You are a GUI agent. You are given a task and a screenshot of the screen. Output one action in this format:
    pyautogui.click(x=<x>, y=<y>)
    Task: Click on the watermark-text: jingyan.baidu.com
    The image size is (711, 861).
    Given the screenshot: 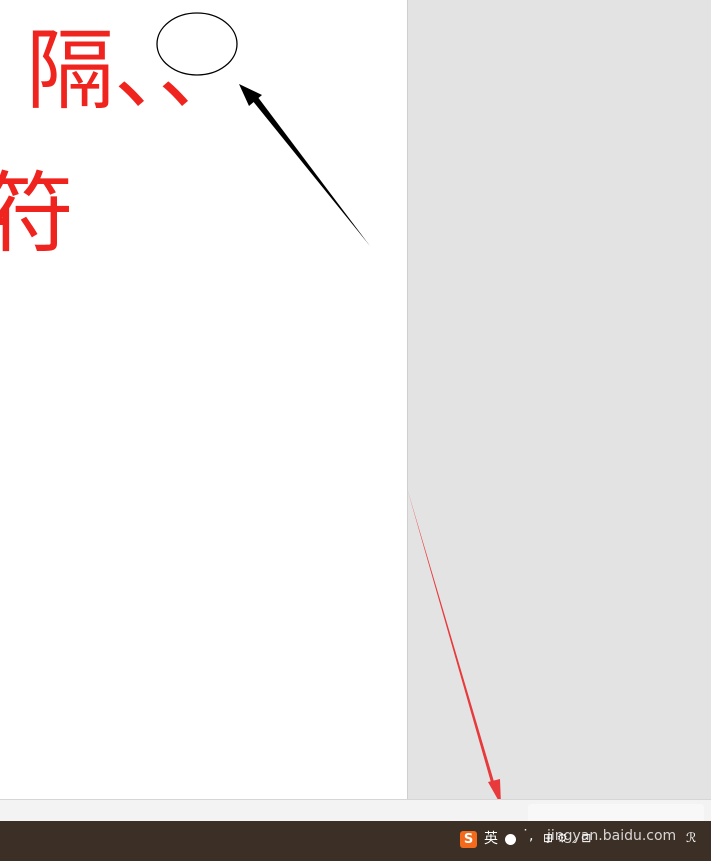 What is the action you would take?
    pyautogui.click(x=612, y=836)
    